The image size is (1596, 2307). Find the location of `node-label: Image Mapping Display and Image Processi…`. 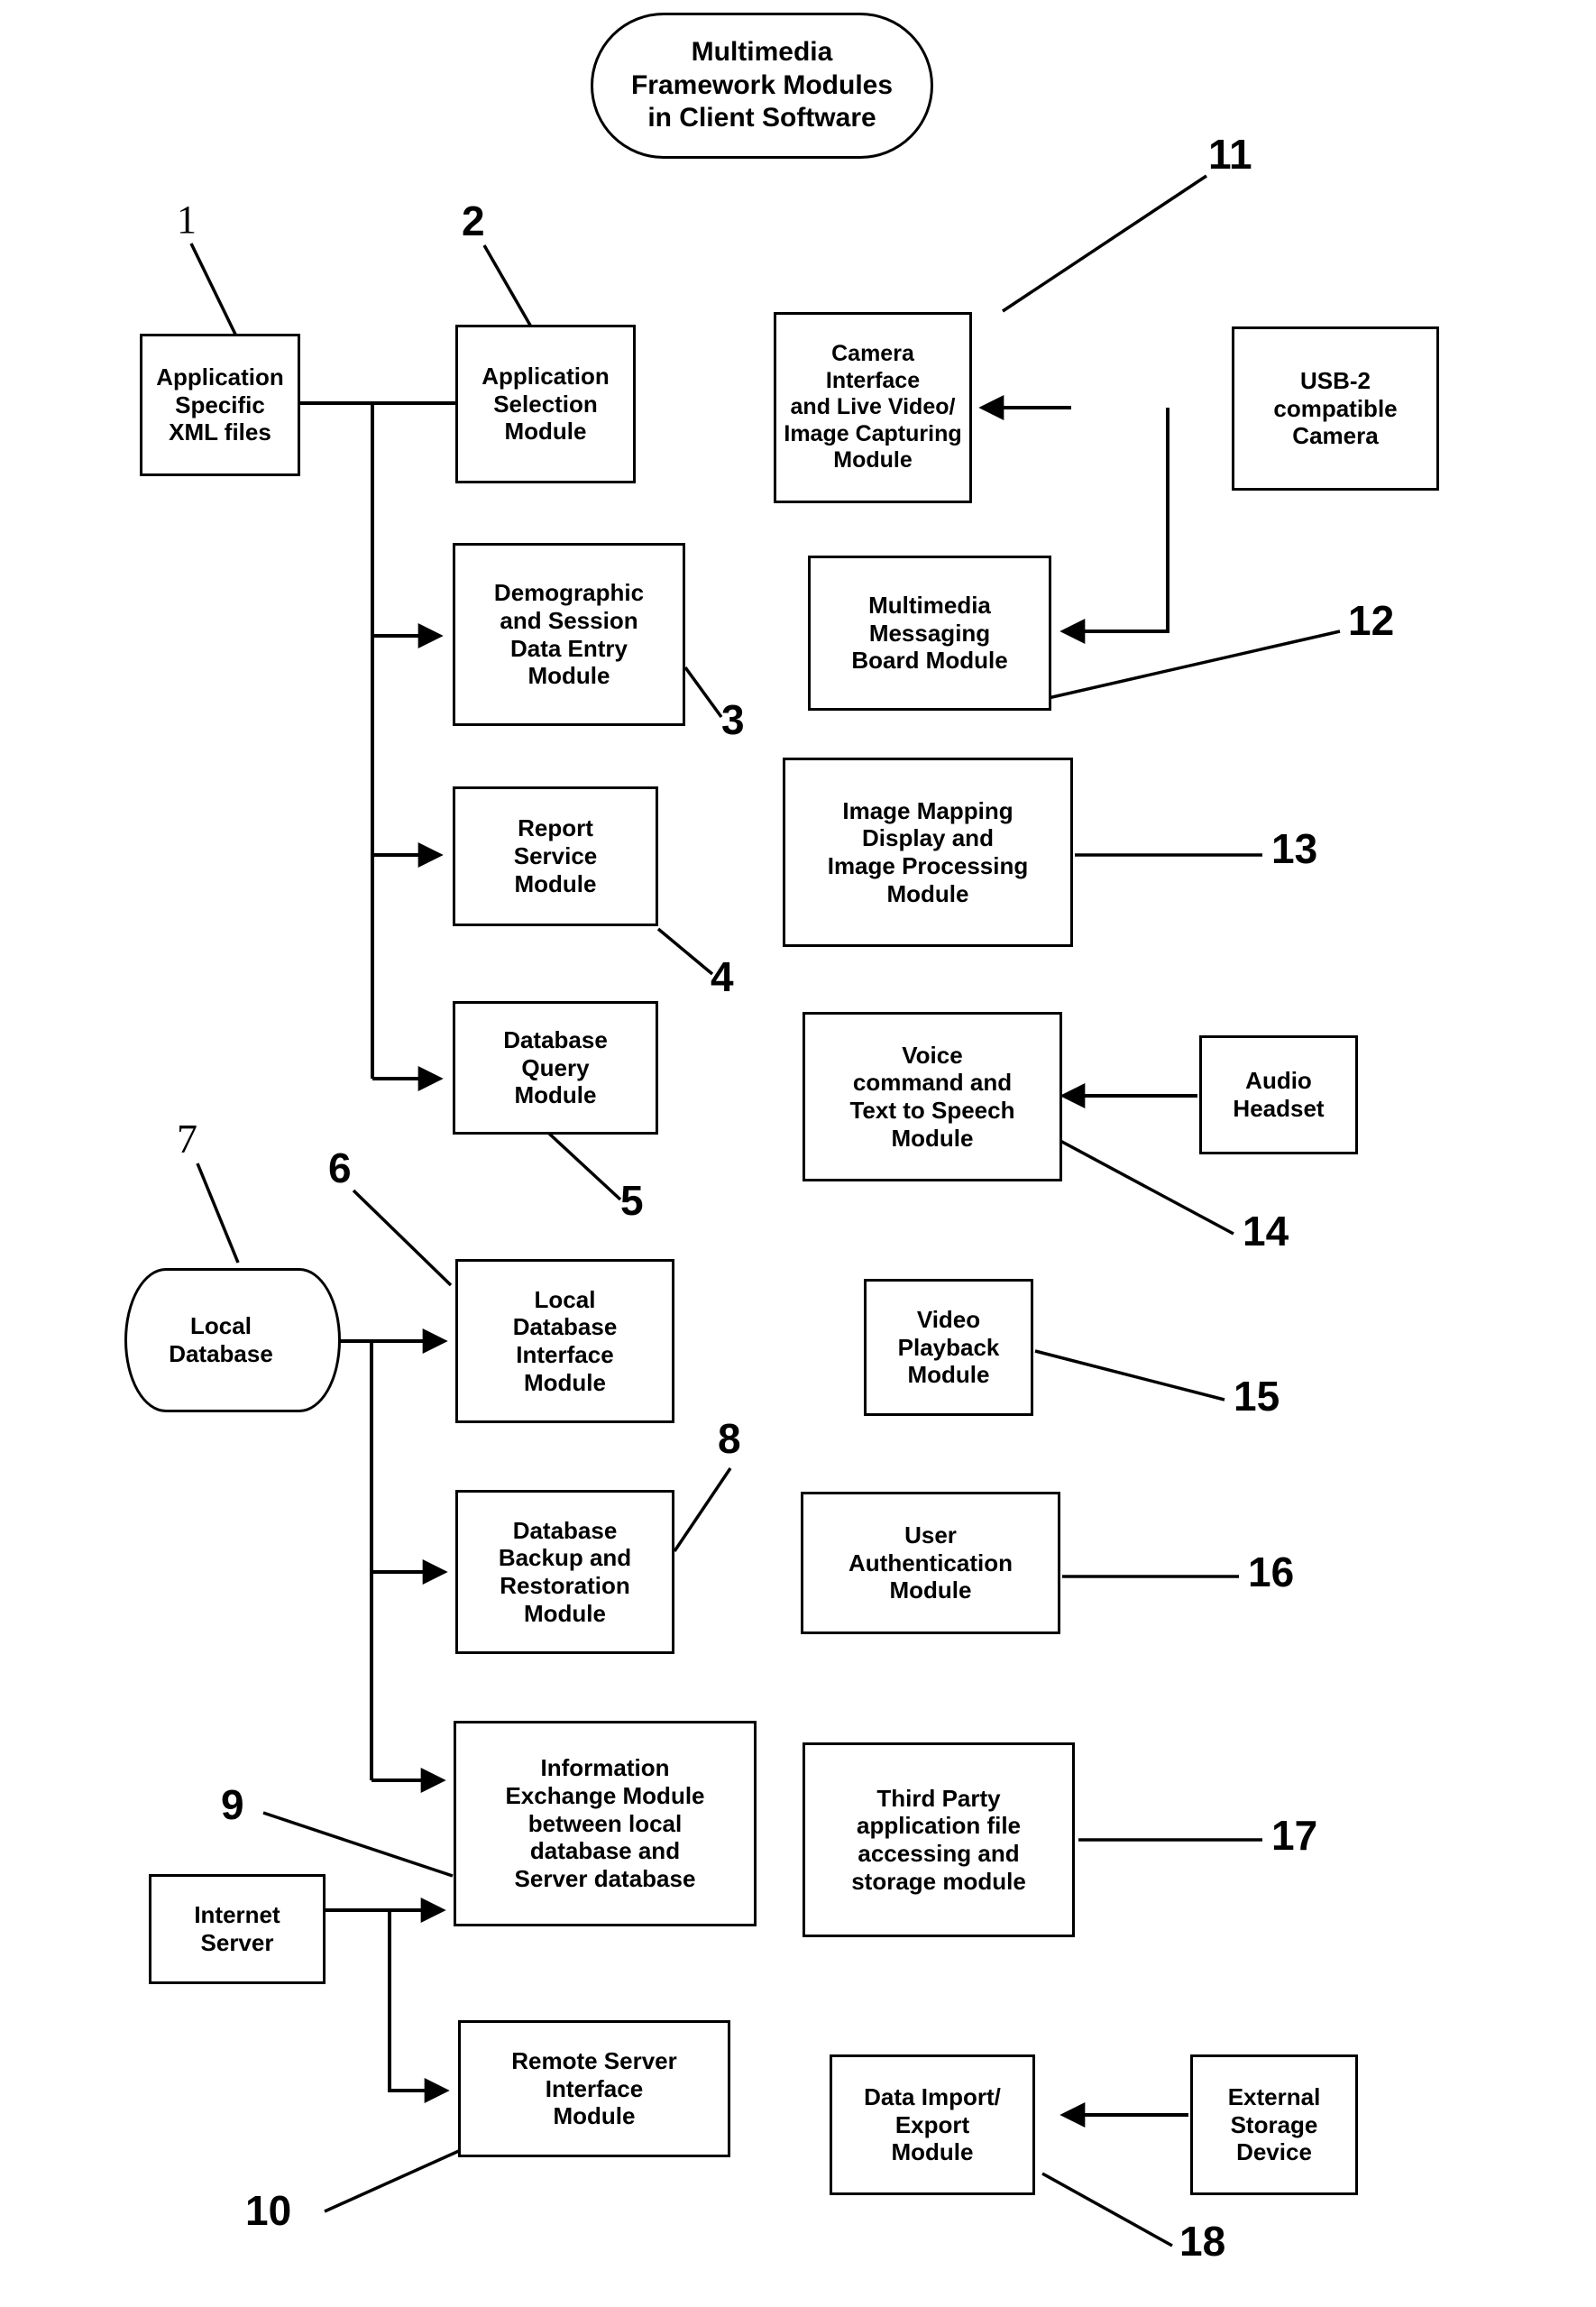

node-label: Image Mapping Display and Image Processi… is located at coordinates (928, 851).